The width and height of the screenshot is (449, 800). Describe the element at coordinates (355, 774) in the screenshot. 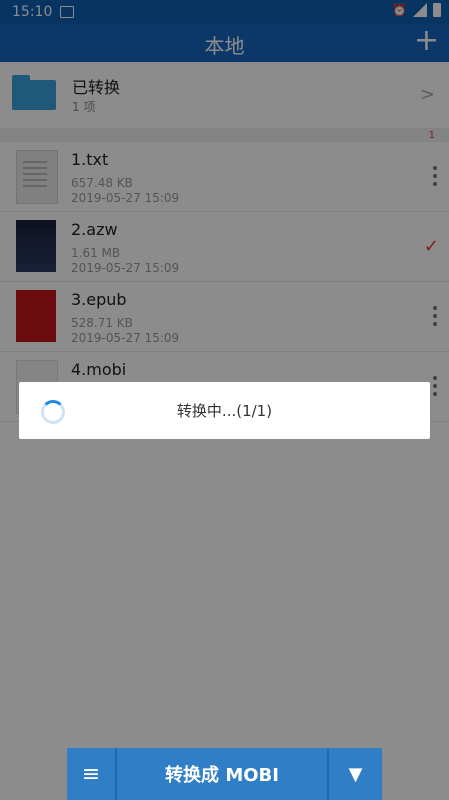

I see `format-dropdown-button: ▼` at that location.